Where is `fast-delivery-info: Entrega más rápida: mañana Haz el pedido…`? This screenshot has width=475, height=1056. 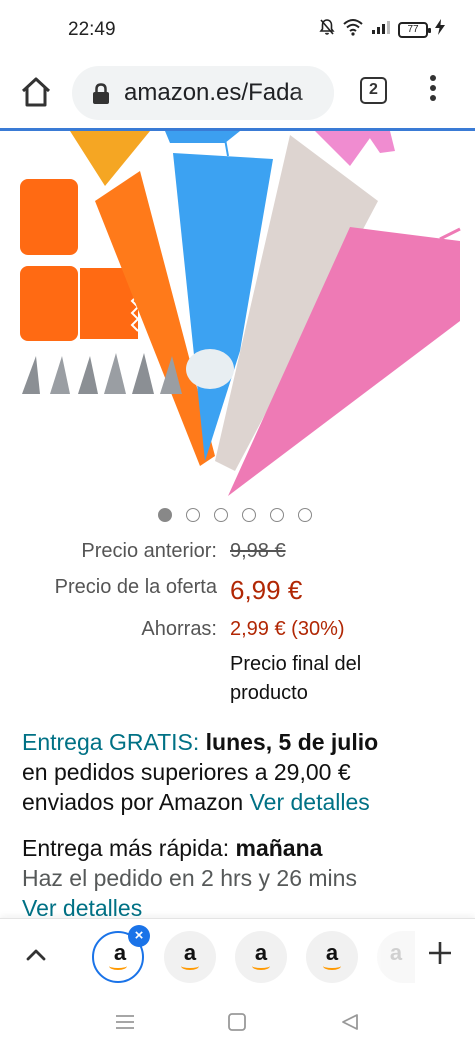
fast-delivery-info: Entrega más rápida: mañana Haz el pedido… is located at coordinates (242, 878).